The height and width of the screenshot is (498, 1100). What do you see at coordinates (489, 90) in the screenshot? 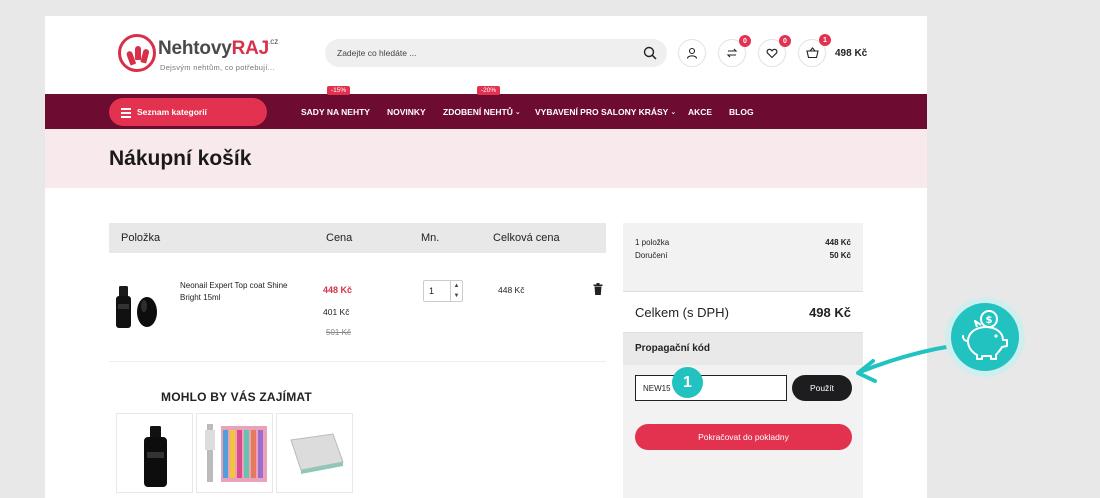
I see `nav-badge-zdobeni: -20%` at bounding box center [489, 90].